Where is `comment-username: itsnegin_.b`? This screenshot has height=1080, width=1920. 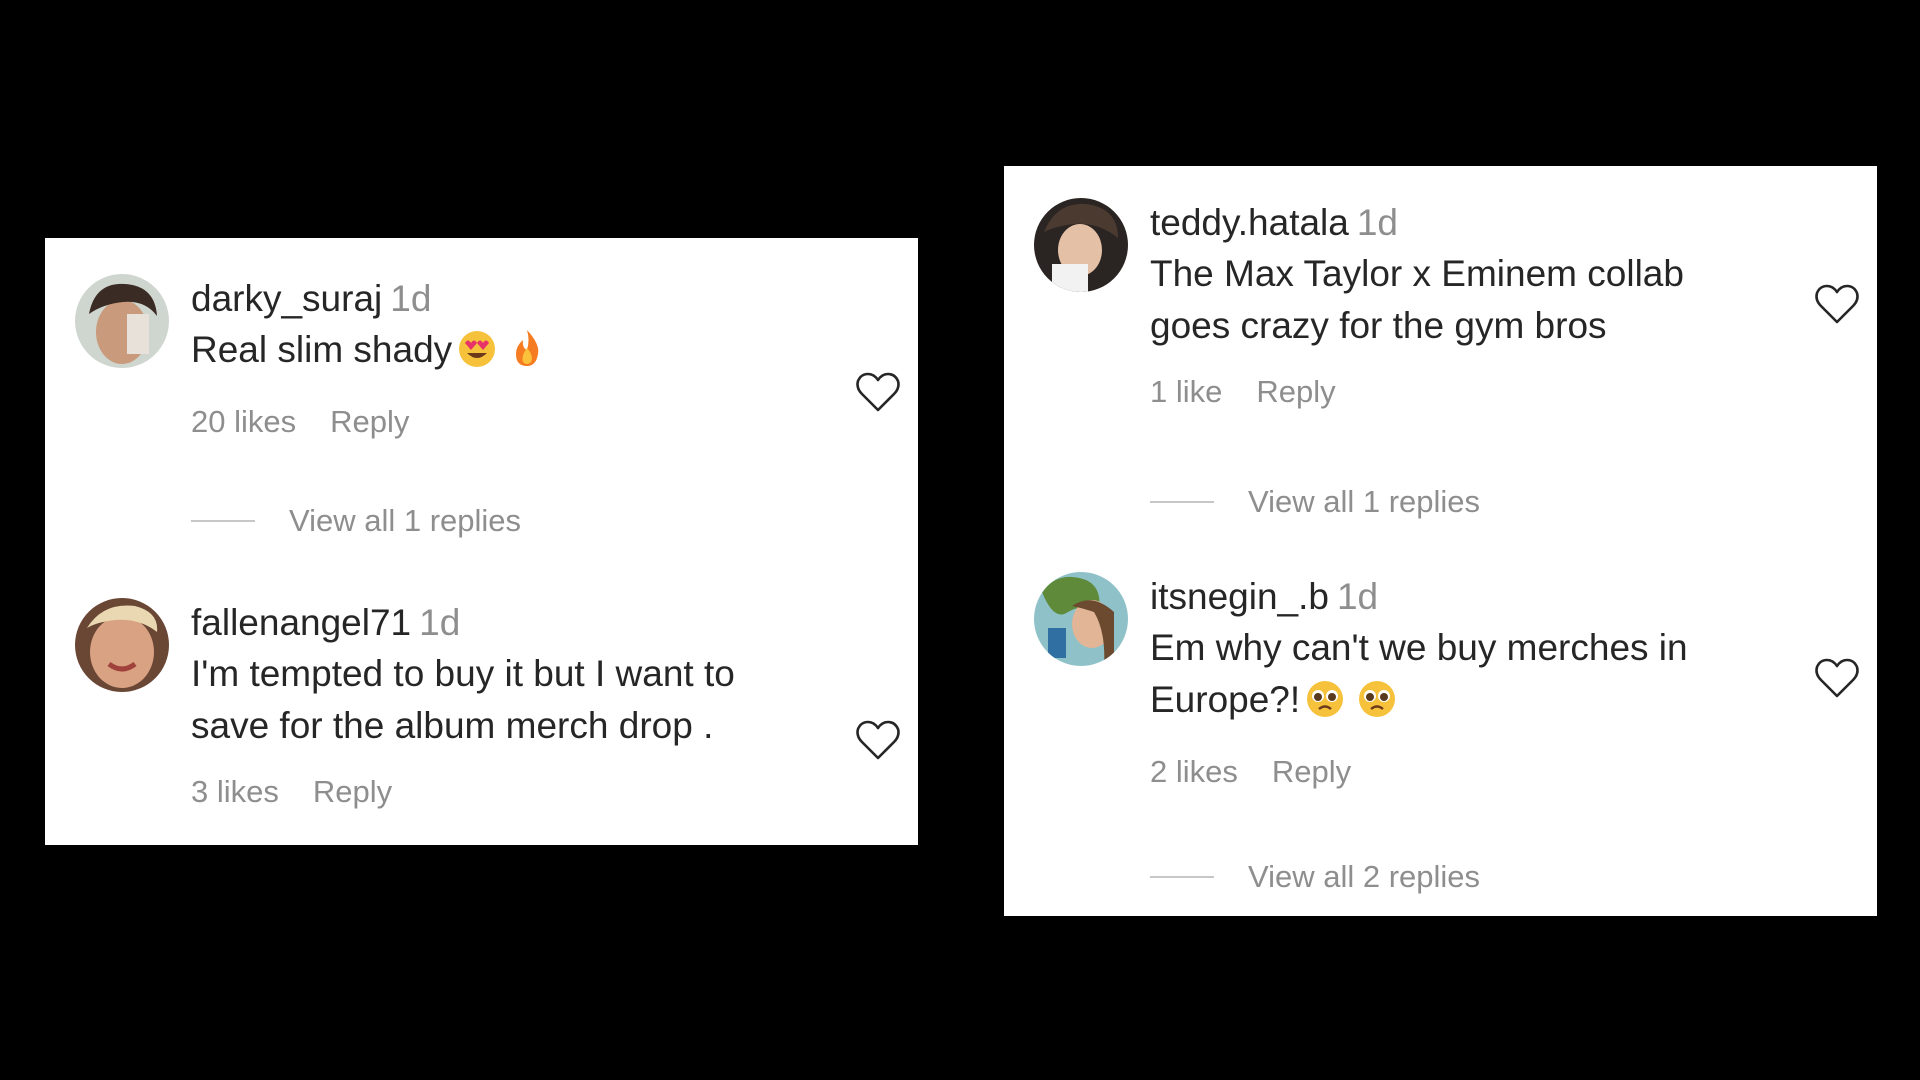 comment-username: itsnegin_.b is located at coordinates (1239, 596).